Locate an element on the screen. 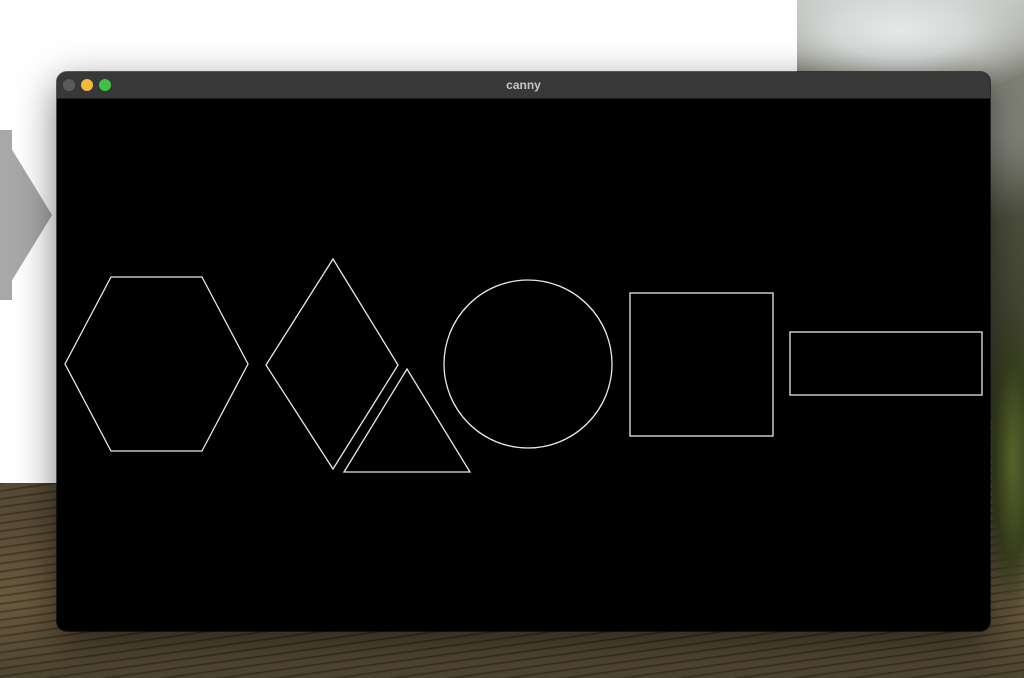 Image resolution: width=1024 pixels, height=678 pixels. square-edge is located at coordinates (701, 364).